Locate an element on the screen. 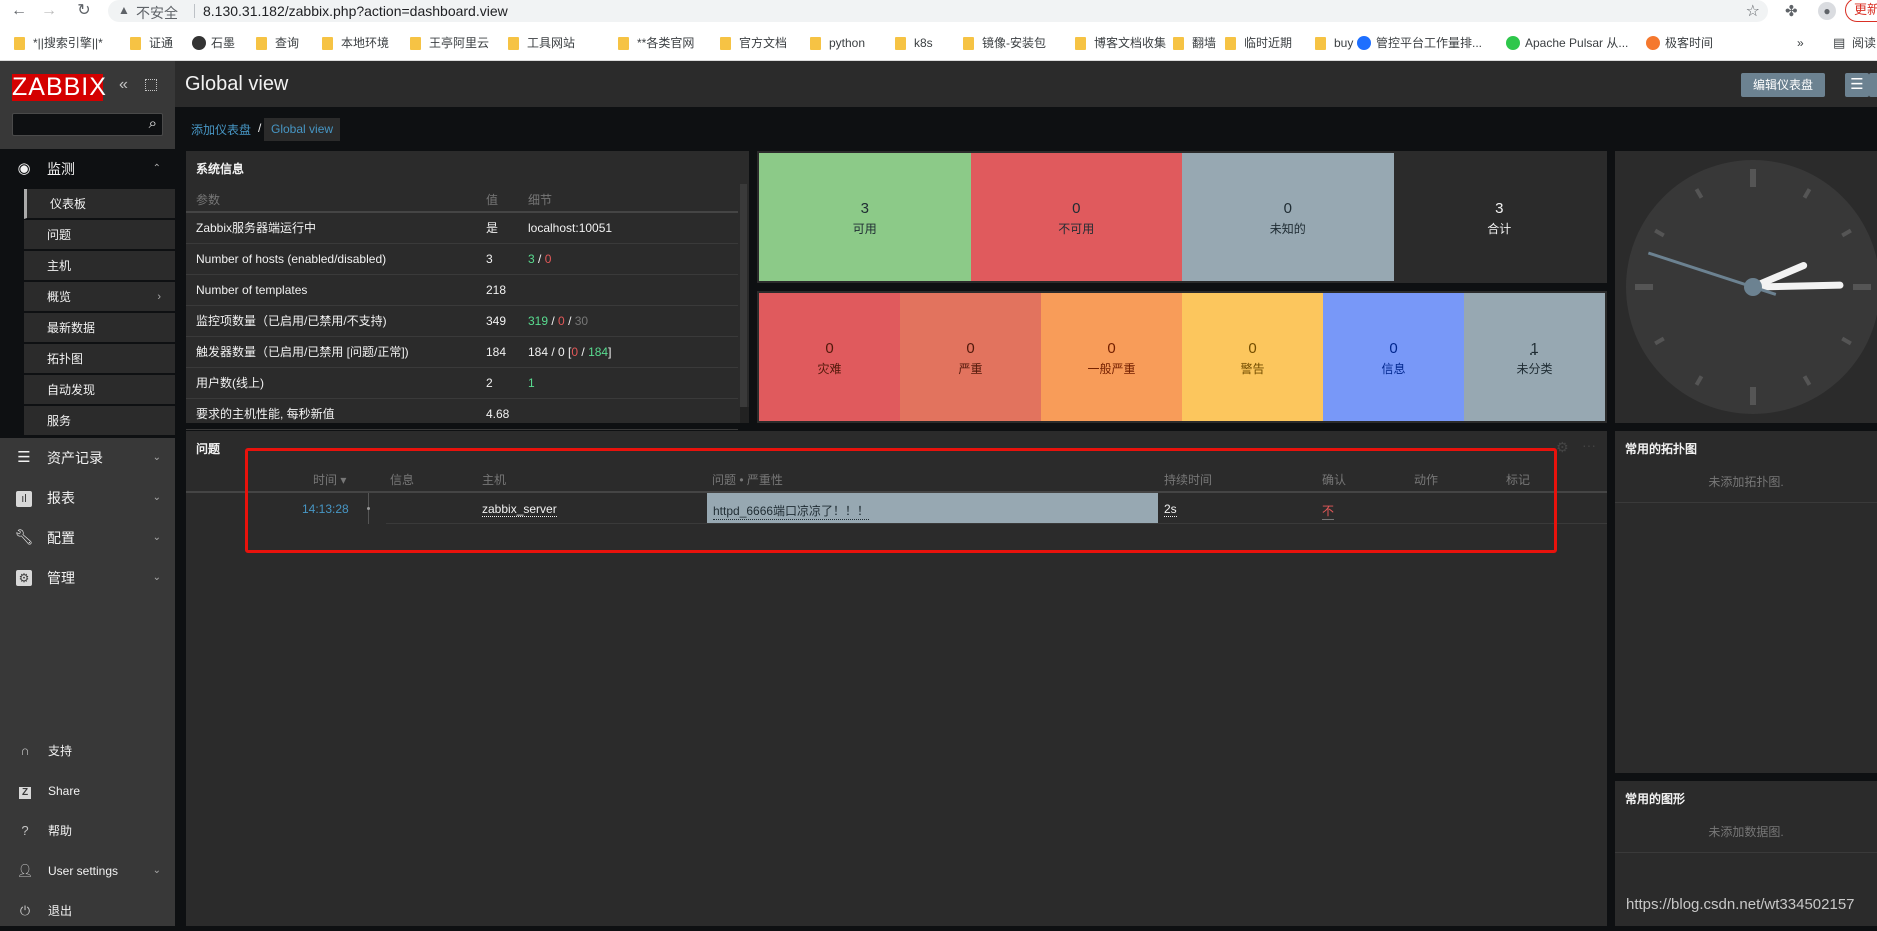 The image size is (1877, 931). column-header-host: 主机 is located at coordinates (494, 479).